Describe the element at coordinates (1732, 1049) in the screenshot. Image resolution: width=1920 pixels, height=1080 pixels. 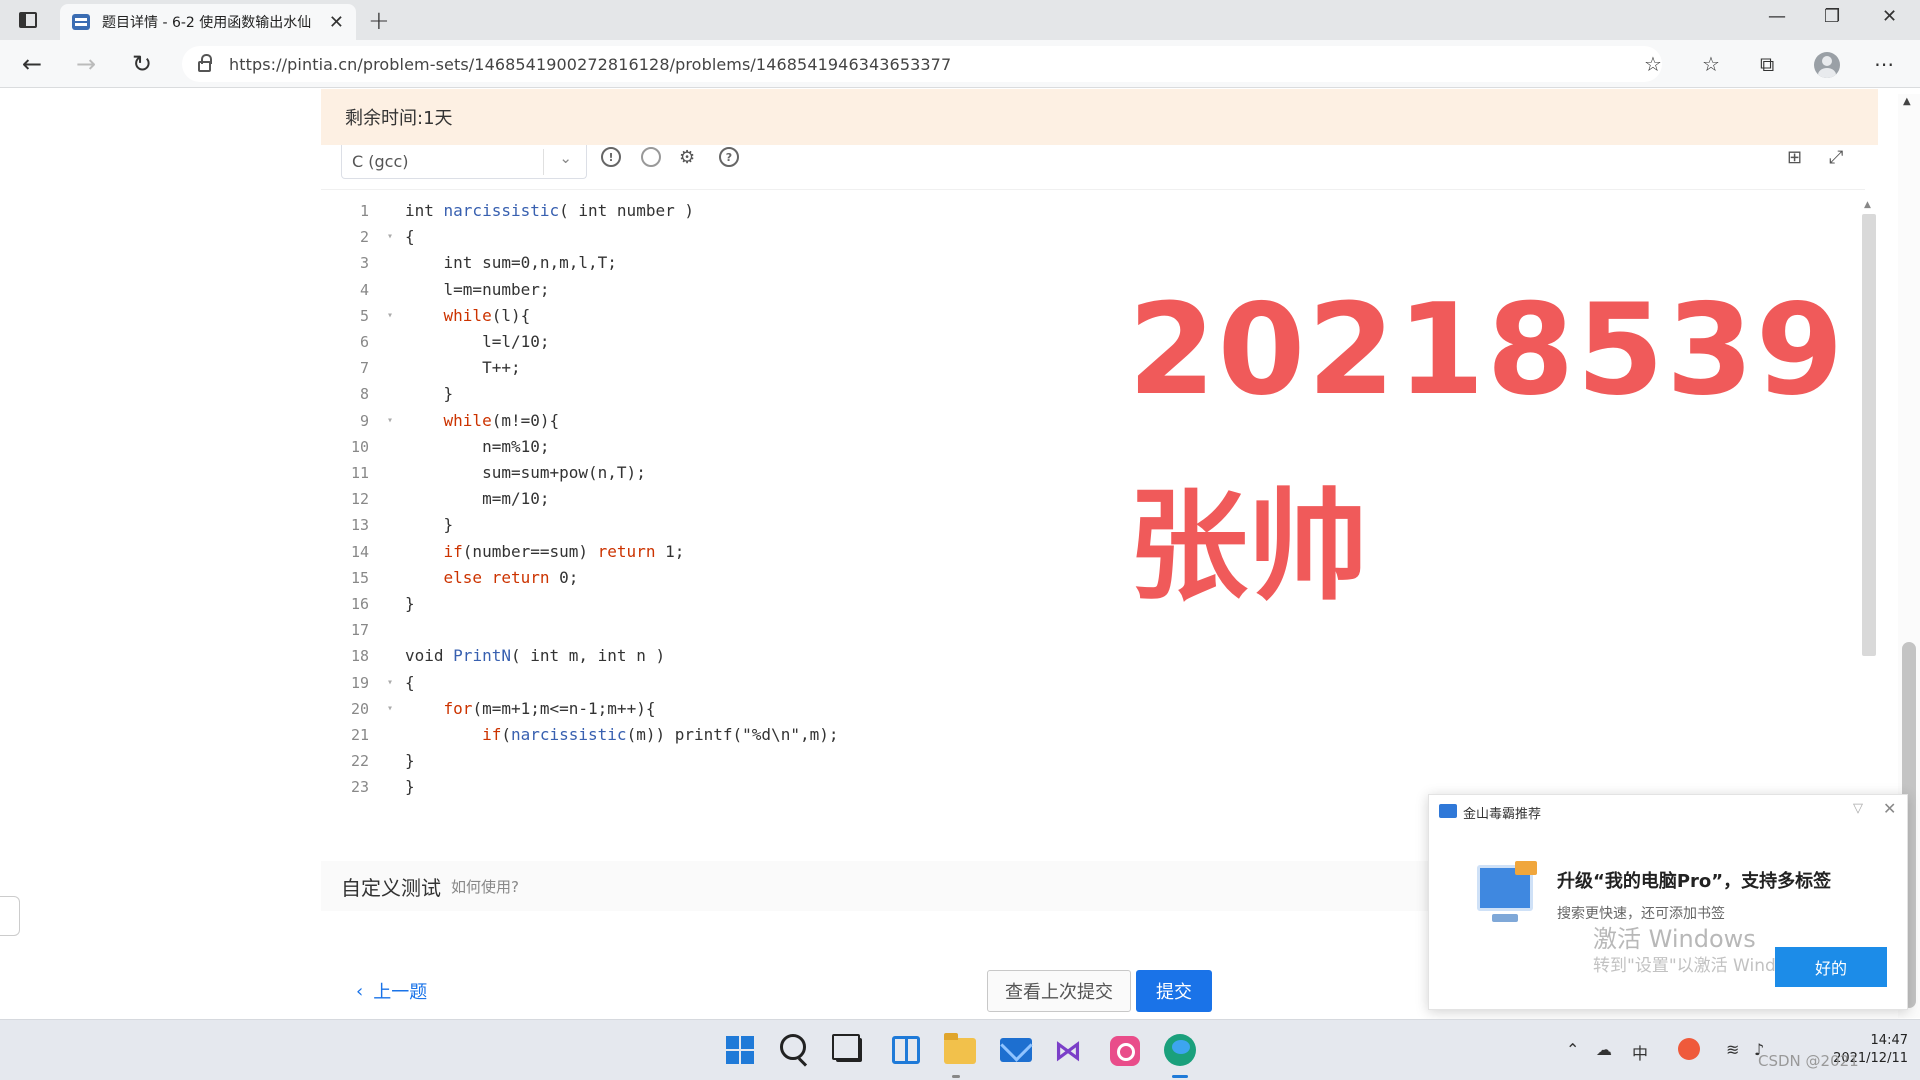
I see `wifi-icon: ≋` at that location.